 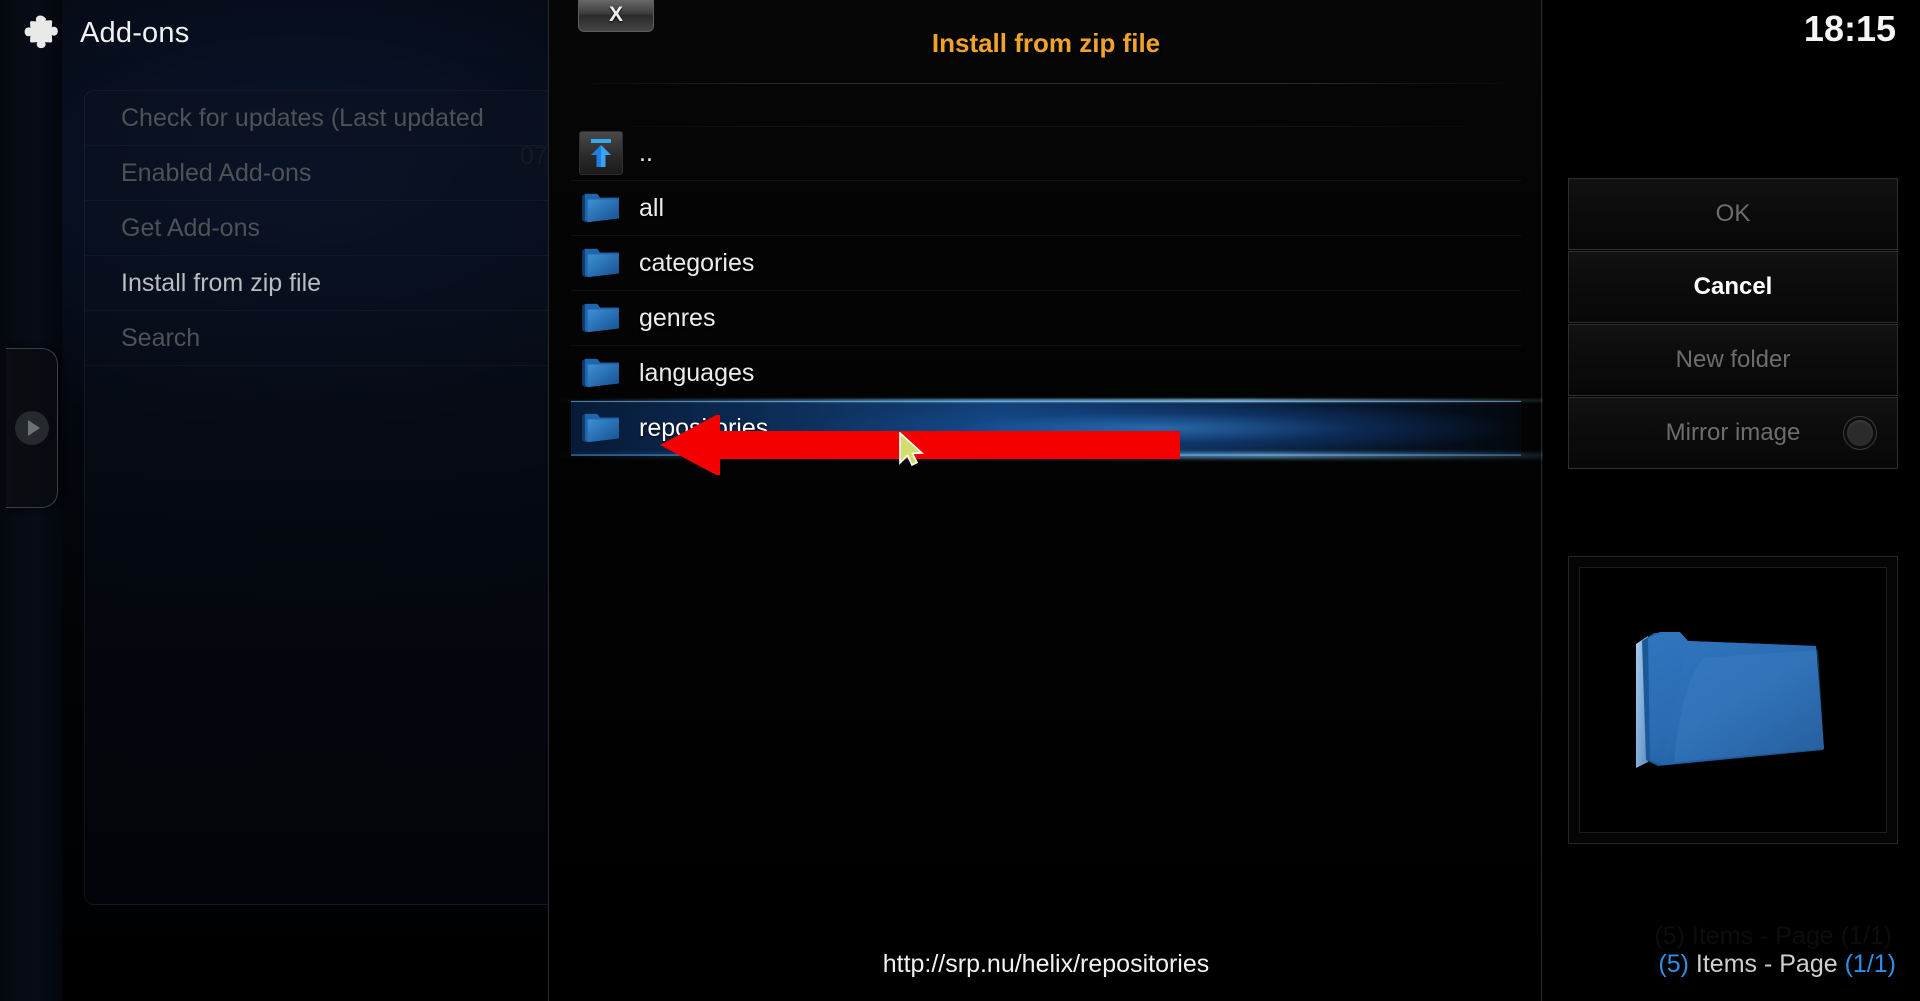 What do you see at coordinates (1046, 83) in the screenshot?
I see `dialog-divider-top` at bounding box center [1046, 83].